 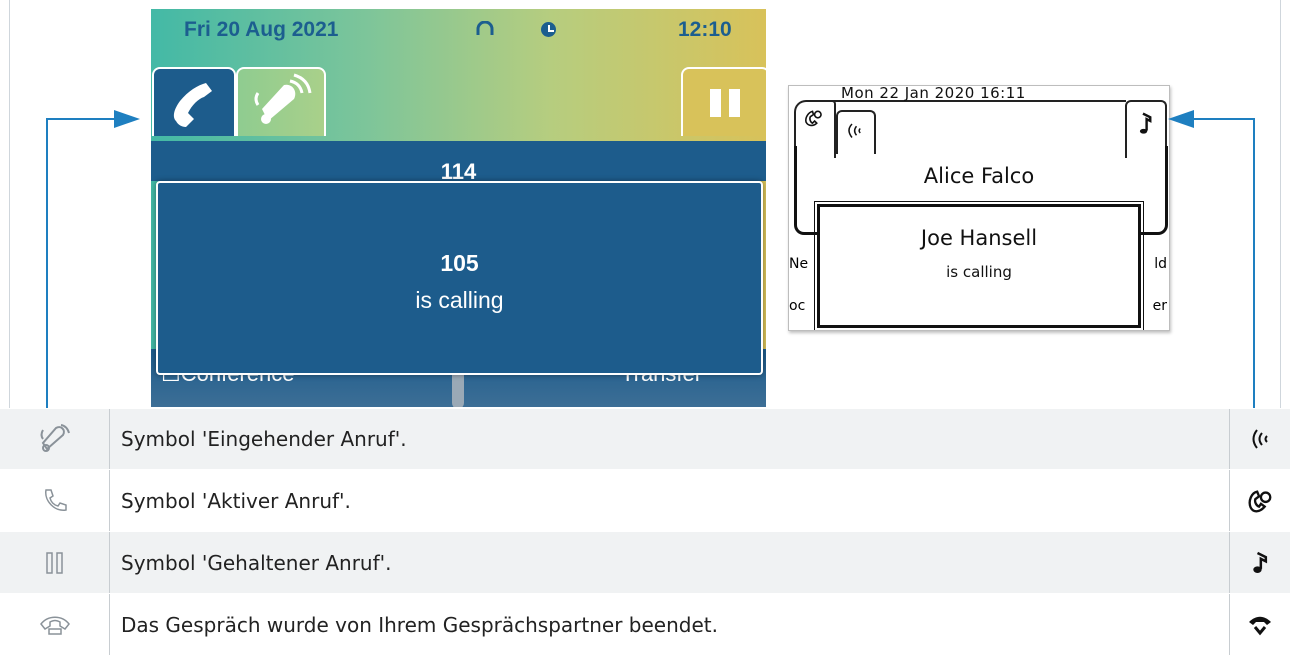 I want to click on legend-row: Symbol 'Aktiver Anruf'., so click(x=645, y=500).